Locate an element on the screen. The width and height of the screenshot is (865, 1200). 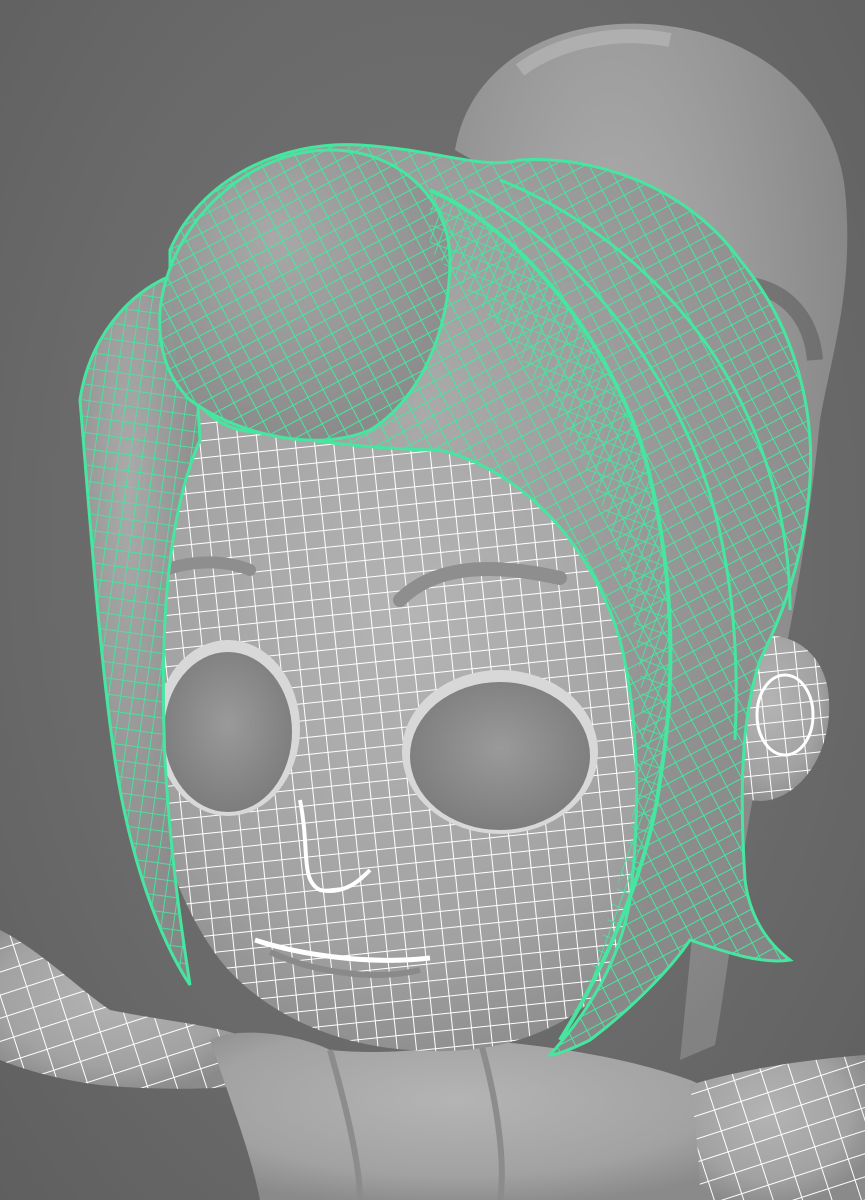
neck-torso is located at coordinates (485, 1116).